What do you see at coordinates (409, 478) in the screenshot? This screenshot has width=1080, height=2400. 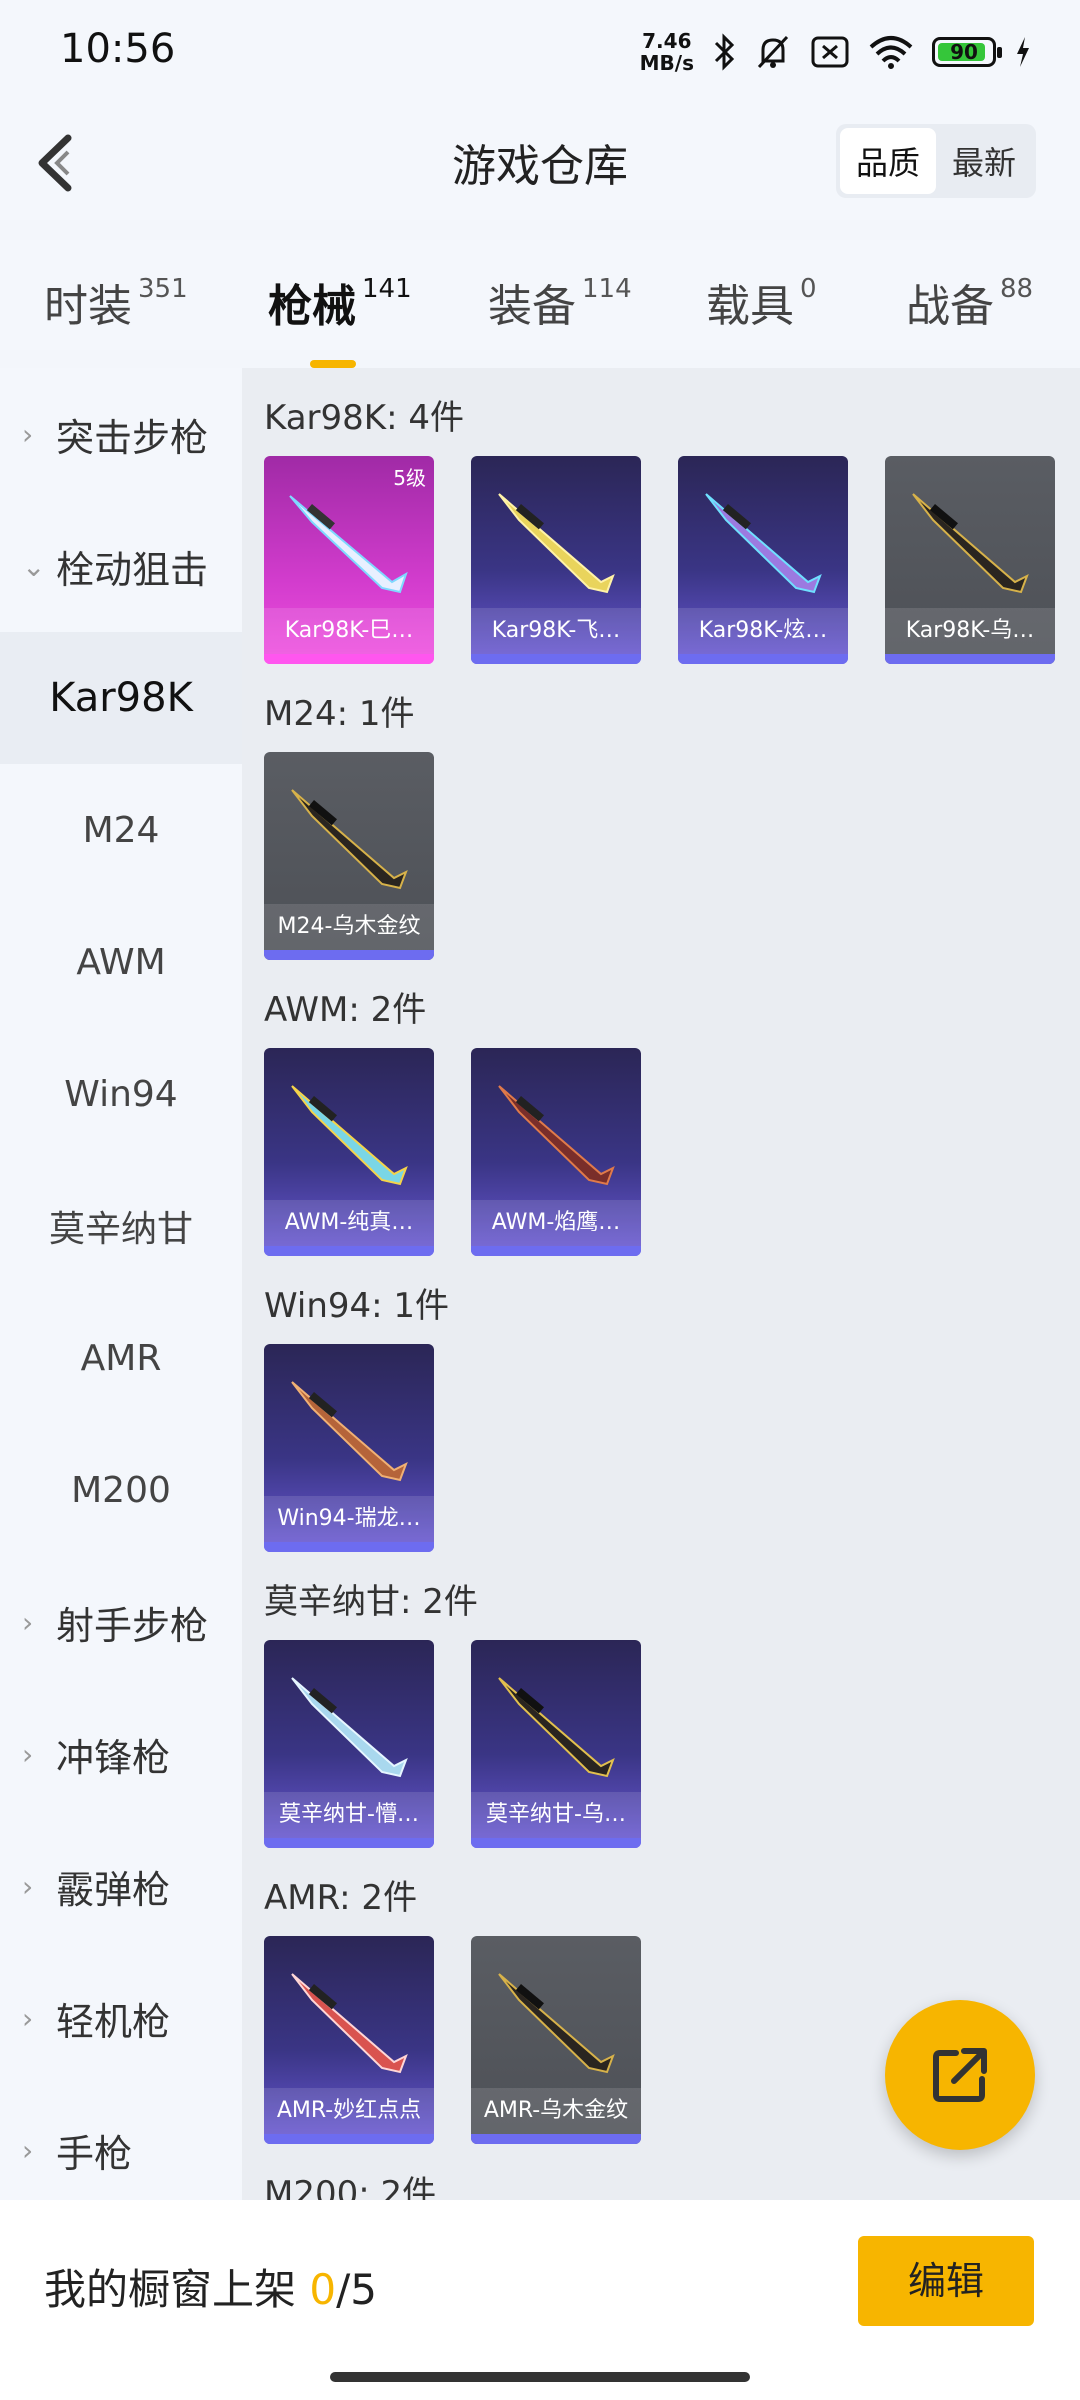 I see `item-level: 5级` at bounding box center [409, 478].